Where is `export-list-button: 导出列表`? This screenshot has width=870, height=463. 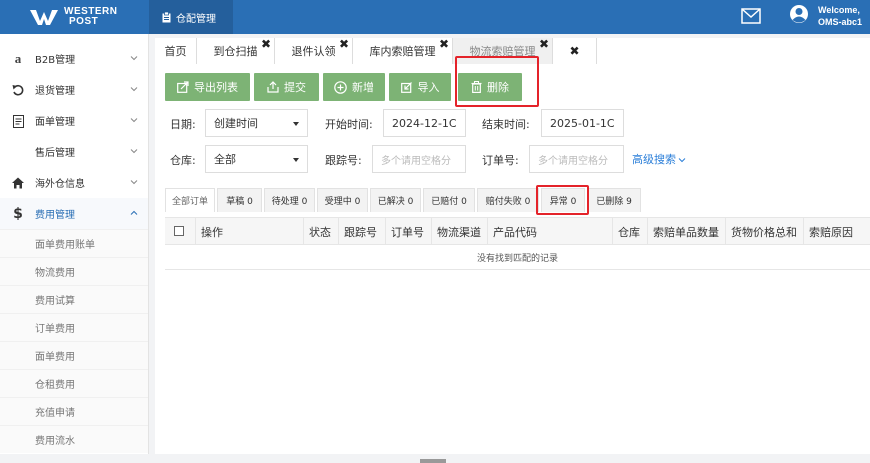 export-list-button: 导出列表 is located at coordinates (207, 87).